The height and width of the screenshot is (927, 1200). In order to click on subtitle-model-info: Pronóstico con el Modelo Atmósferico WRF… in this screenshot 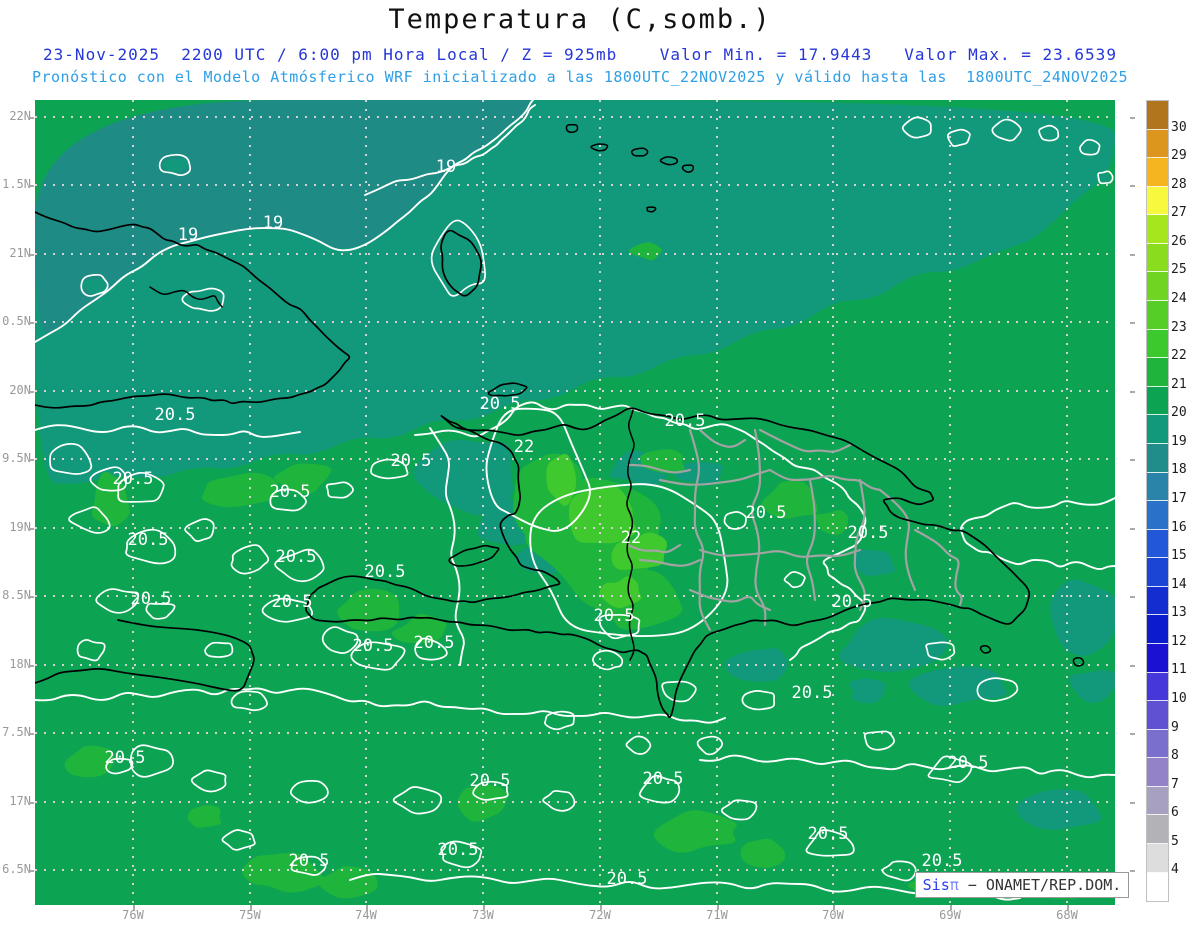, I will do `click(580, 77)`.